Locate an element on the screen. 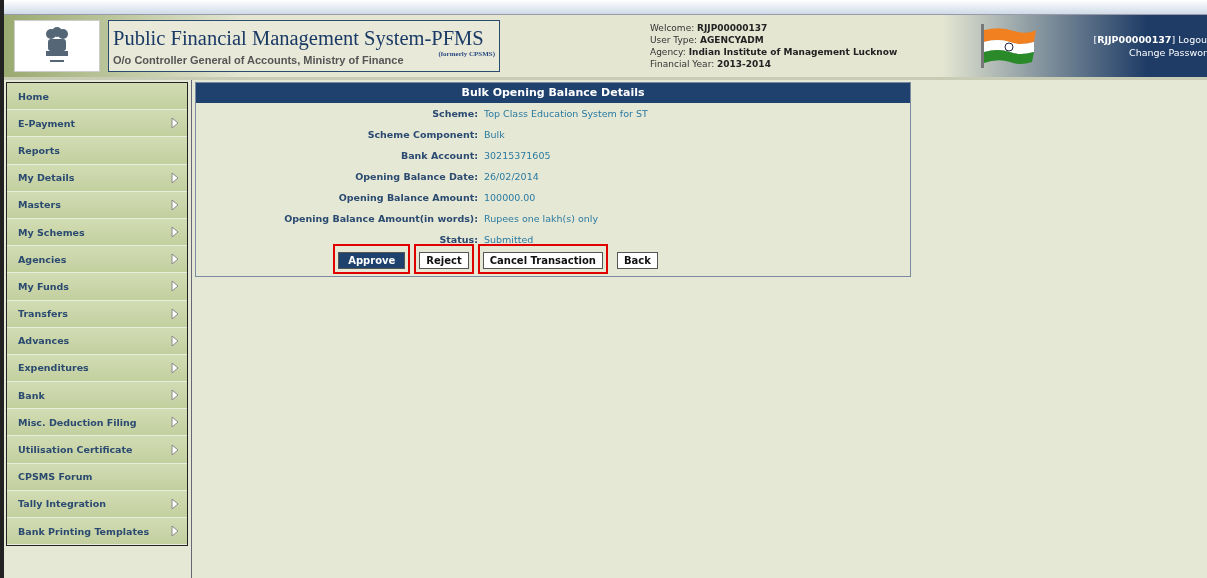 The height and width of the screenshot is (578, 1207). field-value: 26/02/2014 is located at coordinates (512, 177).